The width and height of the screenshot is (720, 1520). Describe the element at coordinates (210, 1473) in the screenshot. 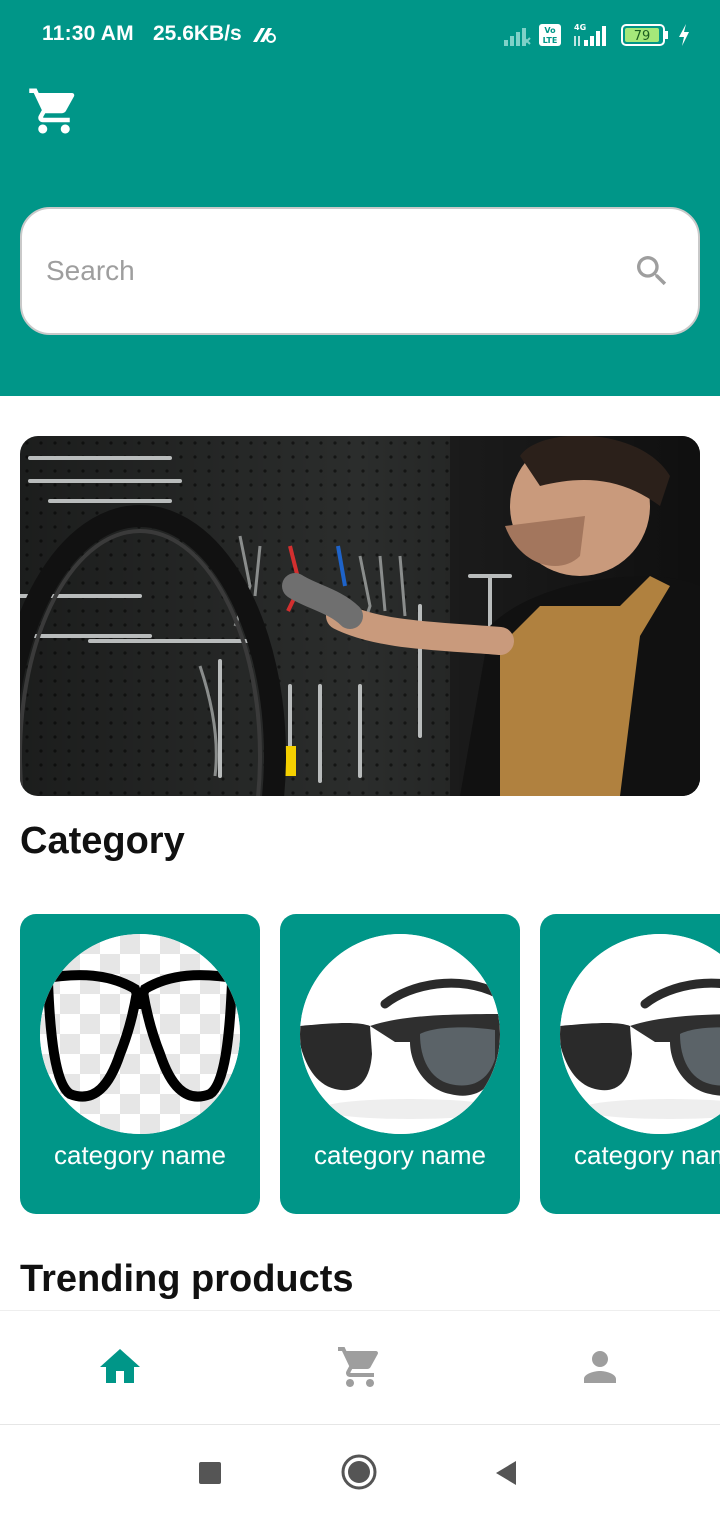

I see `recents-button` at that location.